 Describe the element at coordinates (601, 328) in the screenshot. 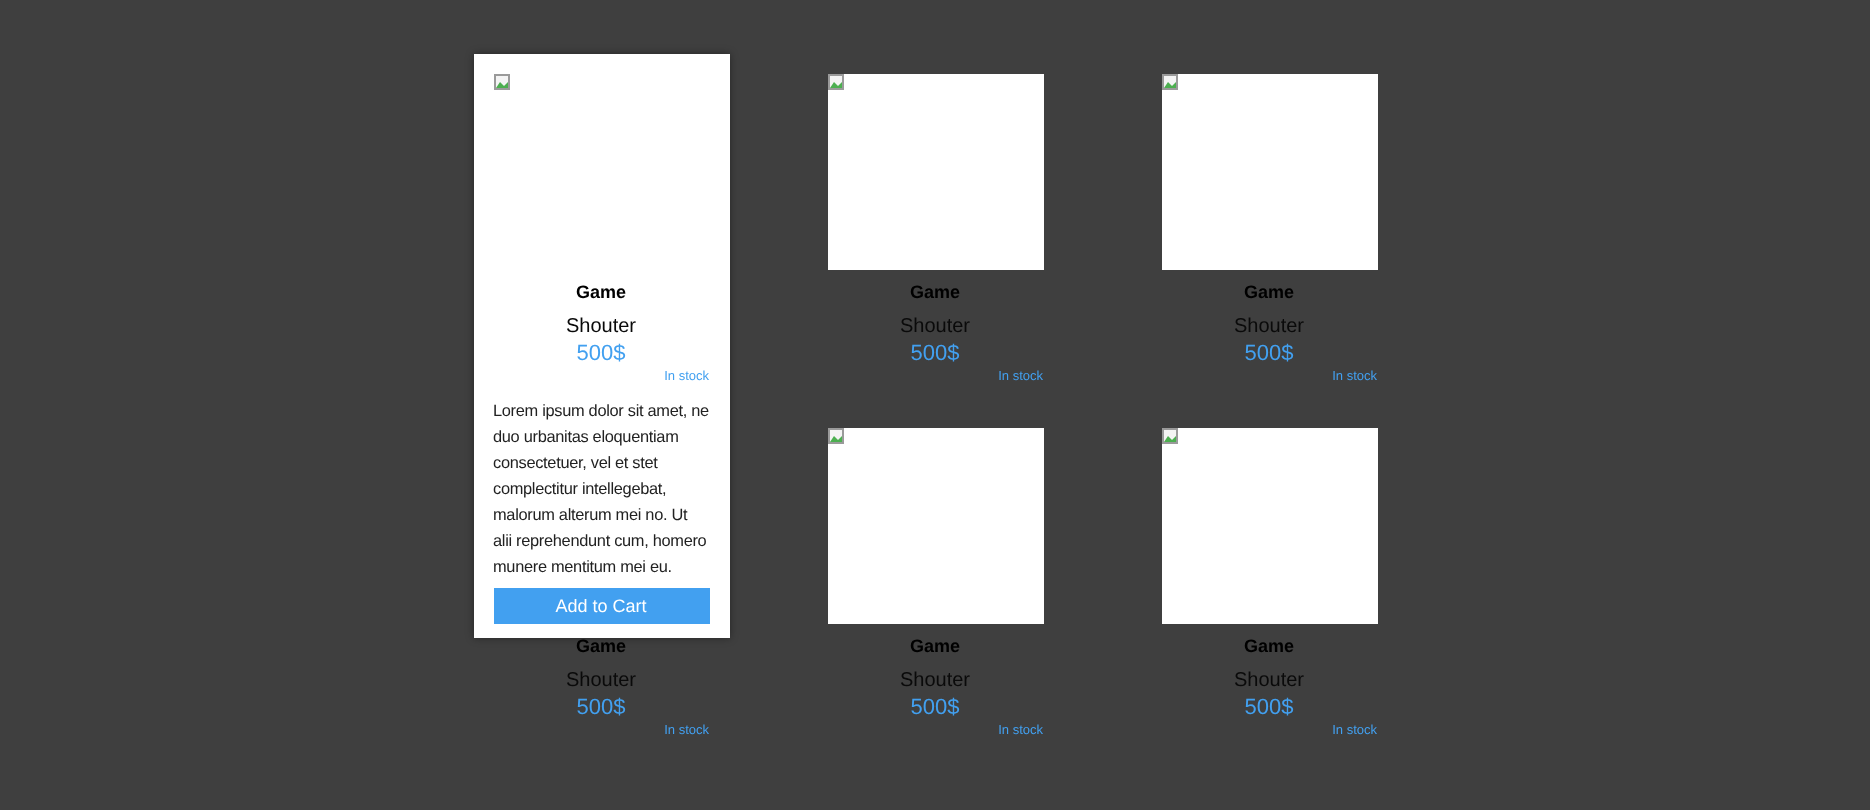

I see `product-genre: Shouter` at that location.